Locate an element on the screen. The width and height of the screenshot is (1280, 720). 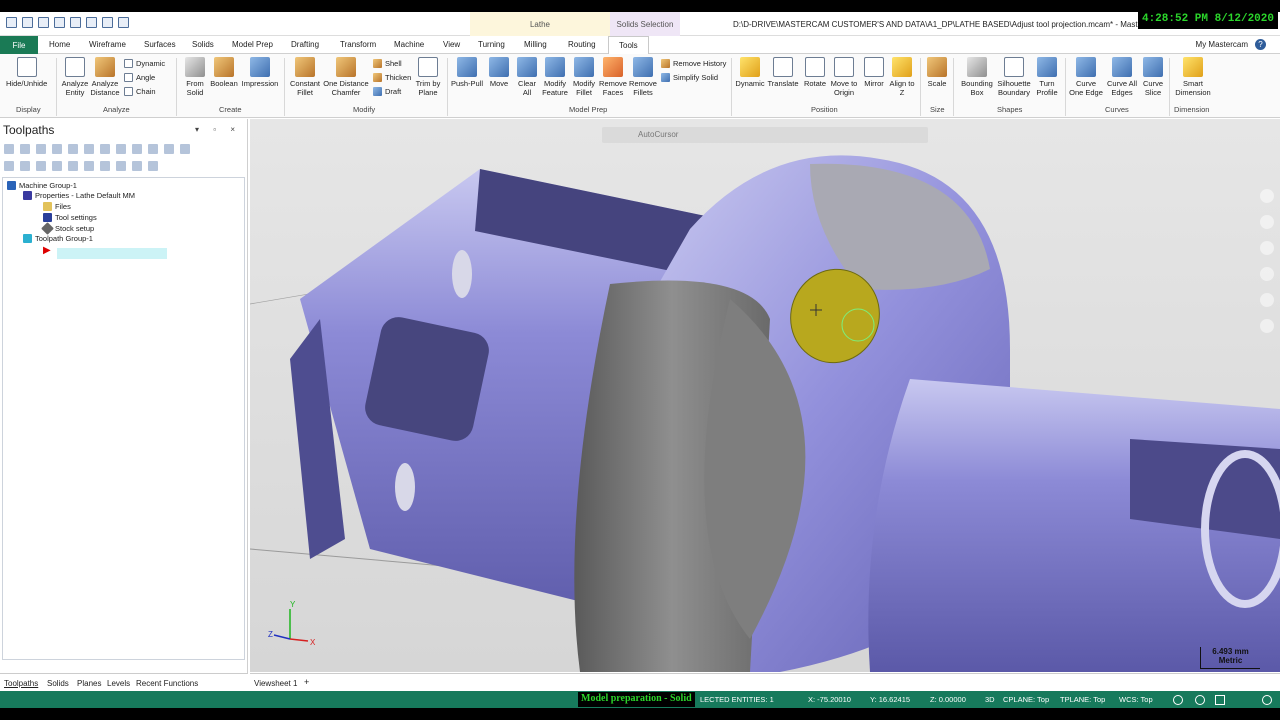
panel-controls: ▾ ▫ × is located at coordinates (218, 129).